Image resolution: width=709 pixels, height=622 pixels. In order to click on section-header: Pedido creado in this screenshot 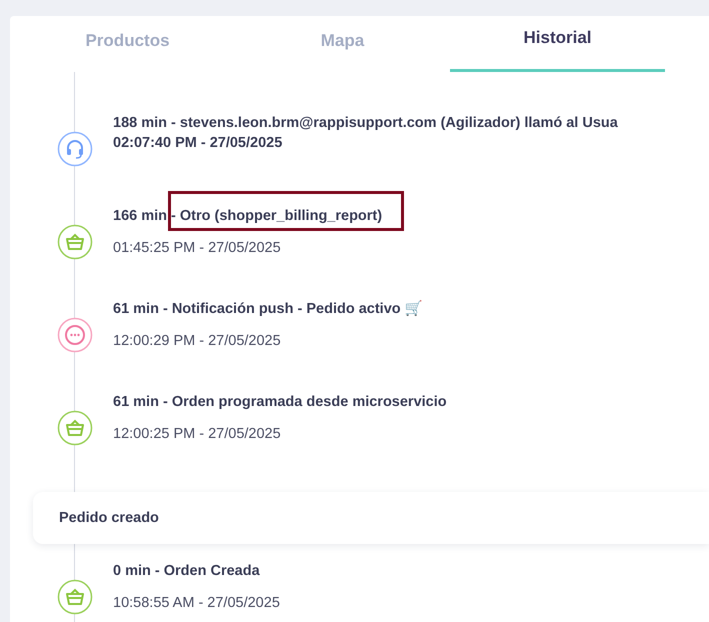, I will do `click(371, 518)`.